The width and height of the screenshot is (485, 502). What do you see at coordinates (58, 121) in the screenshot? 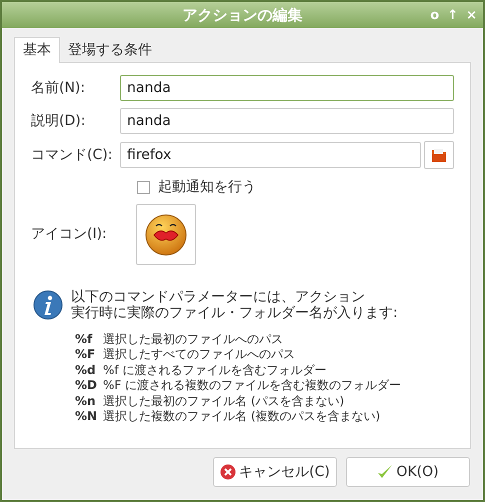
I see `field-label: 説明(D):` at bounding box center [58, 121].